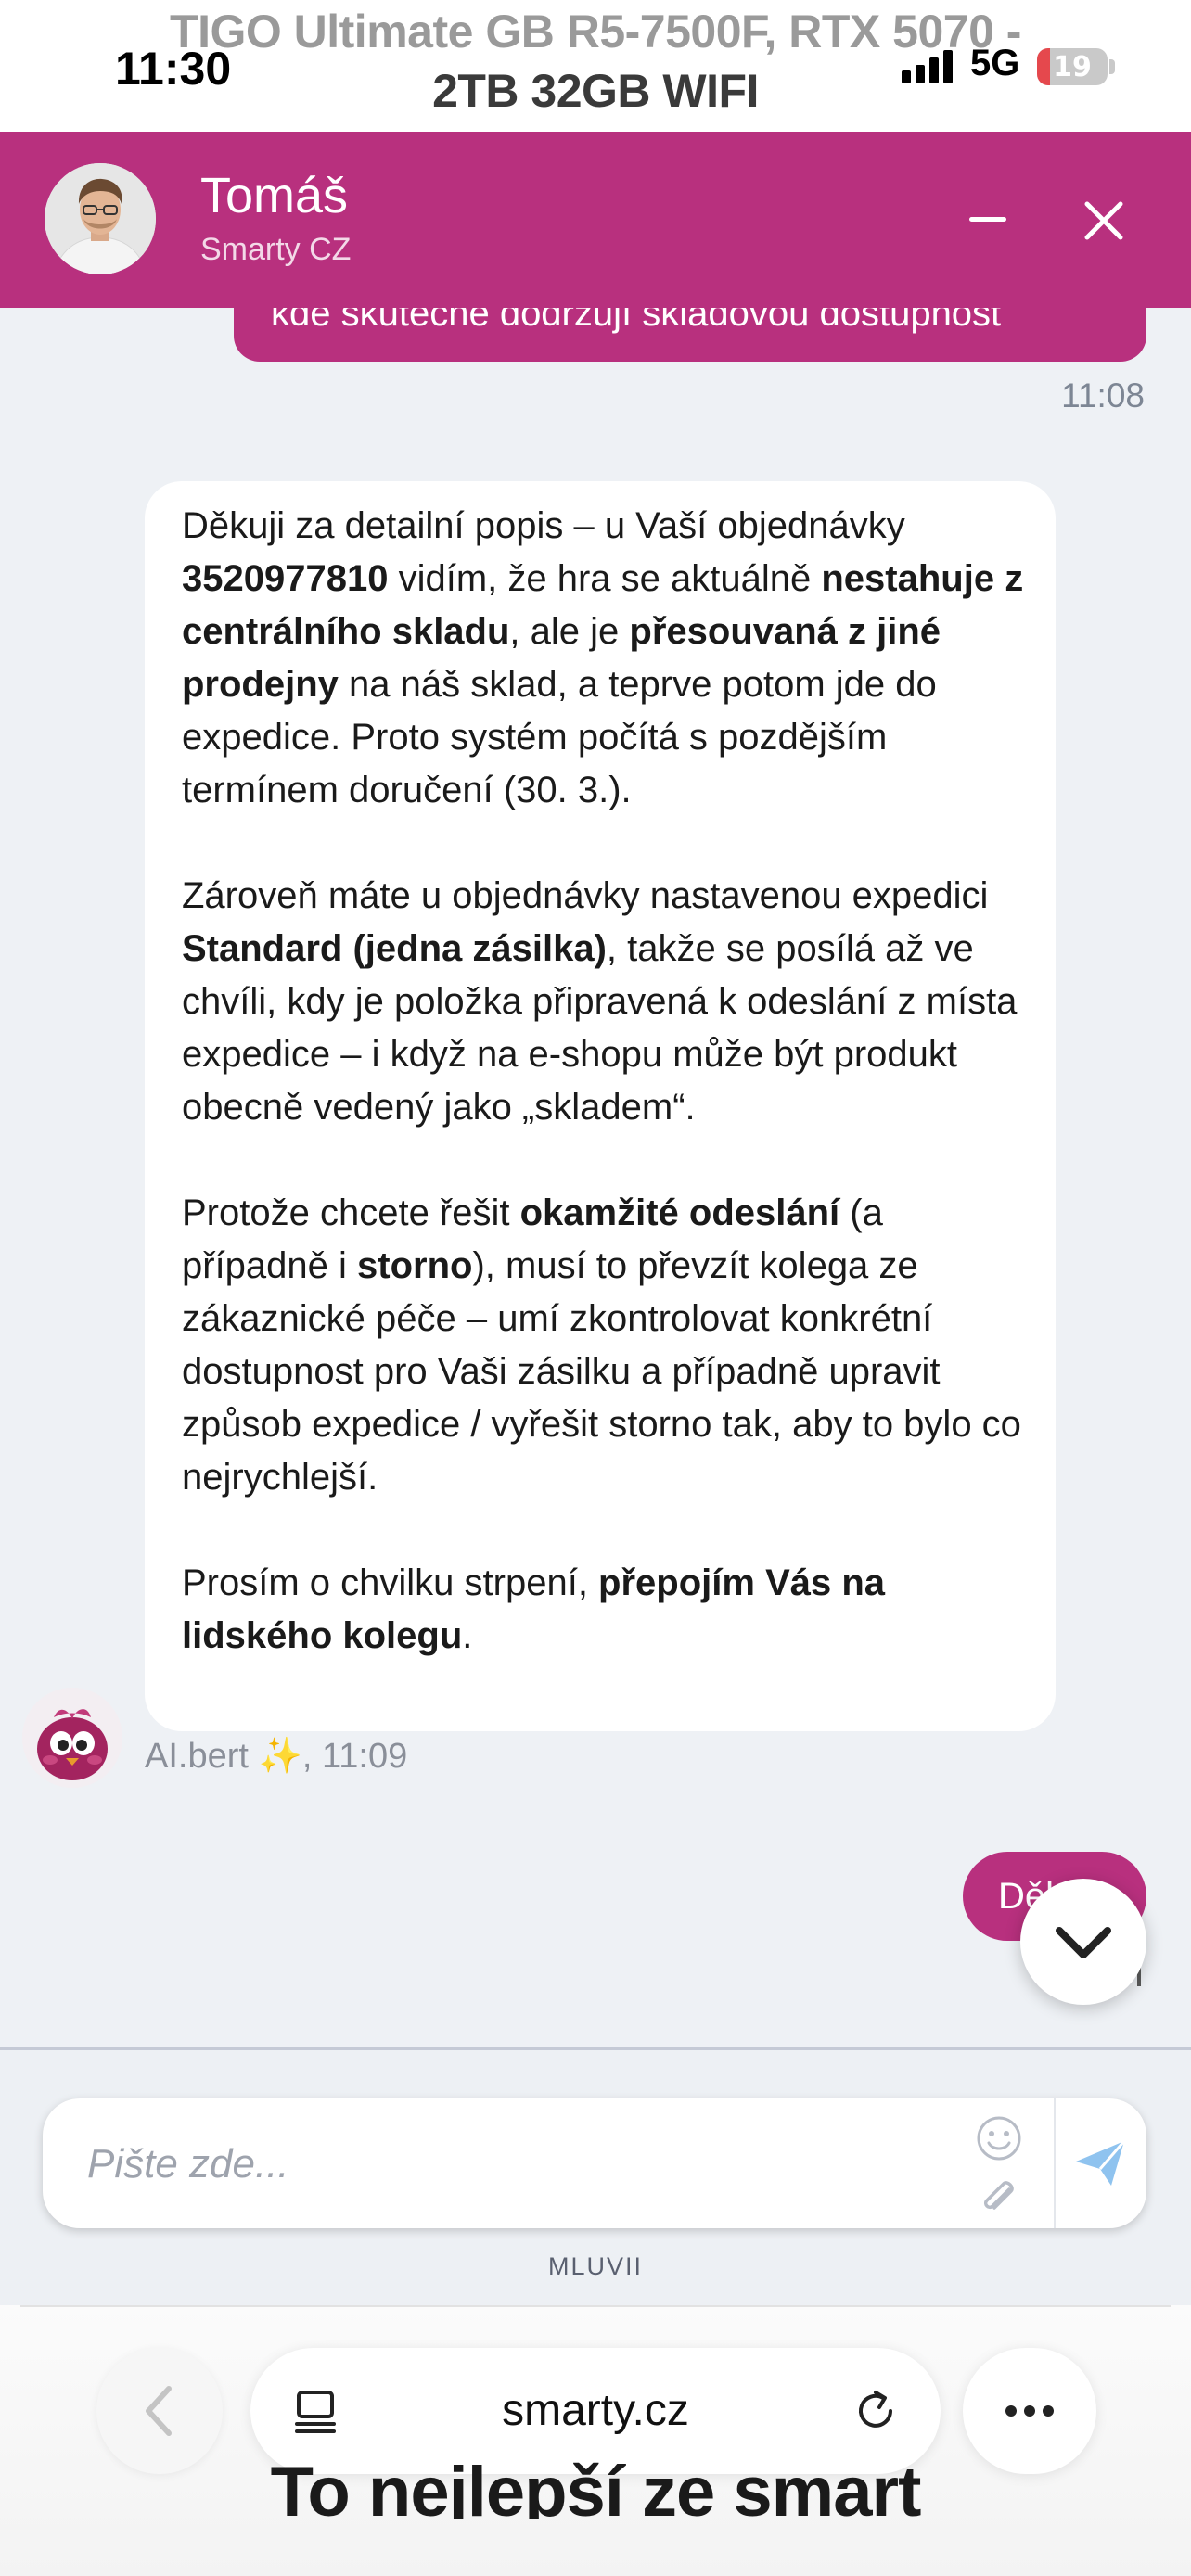 This screenshot has width=1191, height=2576. I want to click on close-icon, so click(1103, 221).